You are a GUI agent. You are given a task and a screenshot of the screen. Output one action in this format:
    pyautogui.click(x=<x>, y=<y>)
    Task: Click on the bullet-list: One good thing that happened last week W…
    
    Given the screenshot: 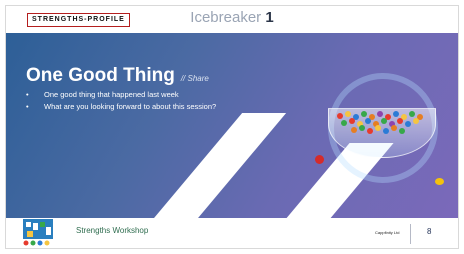 What is the action you would take?
    pyautogui.click(x=141, y=102)
    